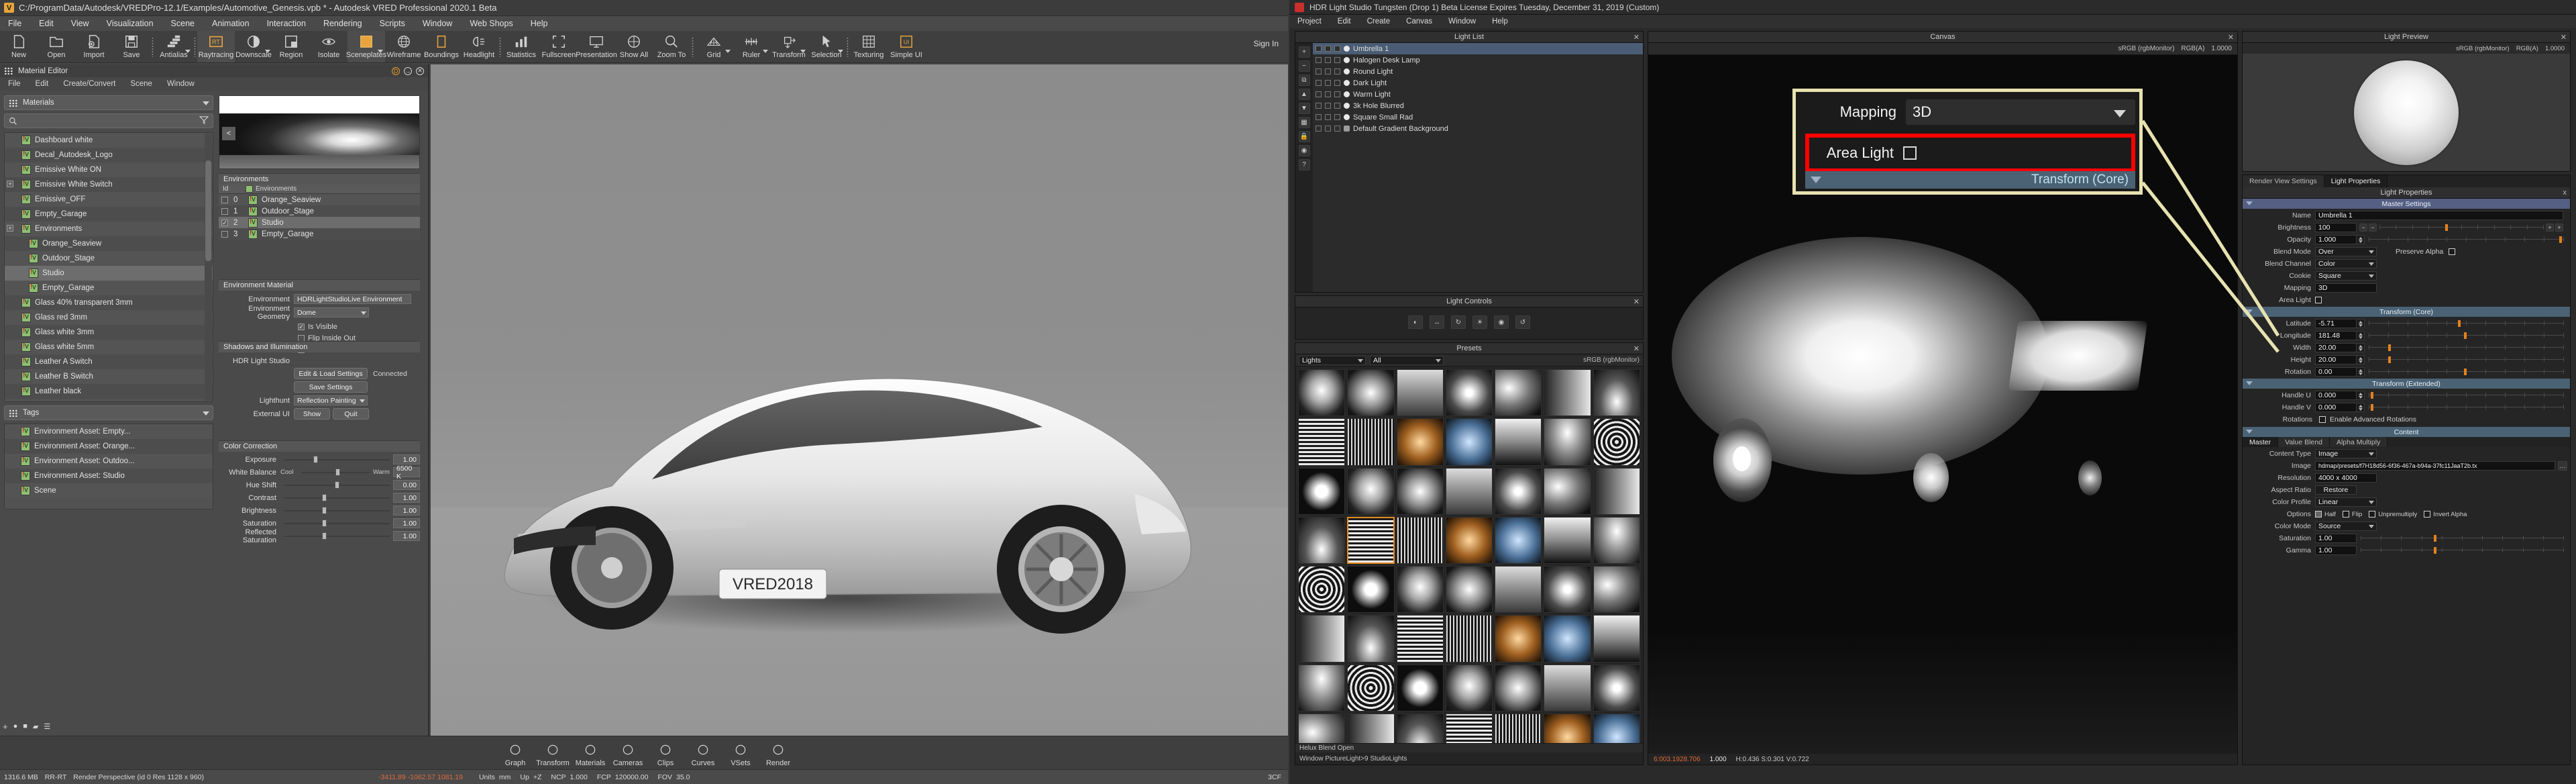 The width and height of the screenshot is (2576, 784). Describe the element at coordinates (2559, 228) in the screenshot. I see `increase-button: +` at that location.